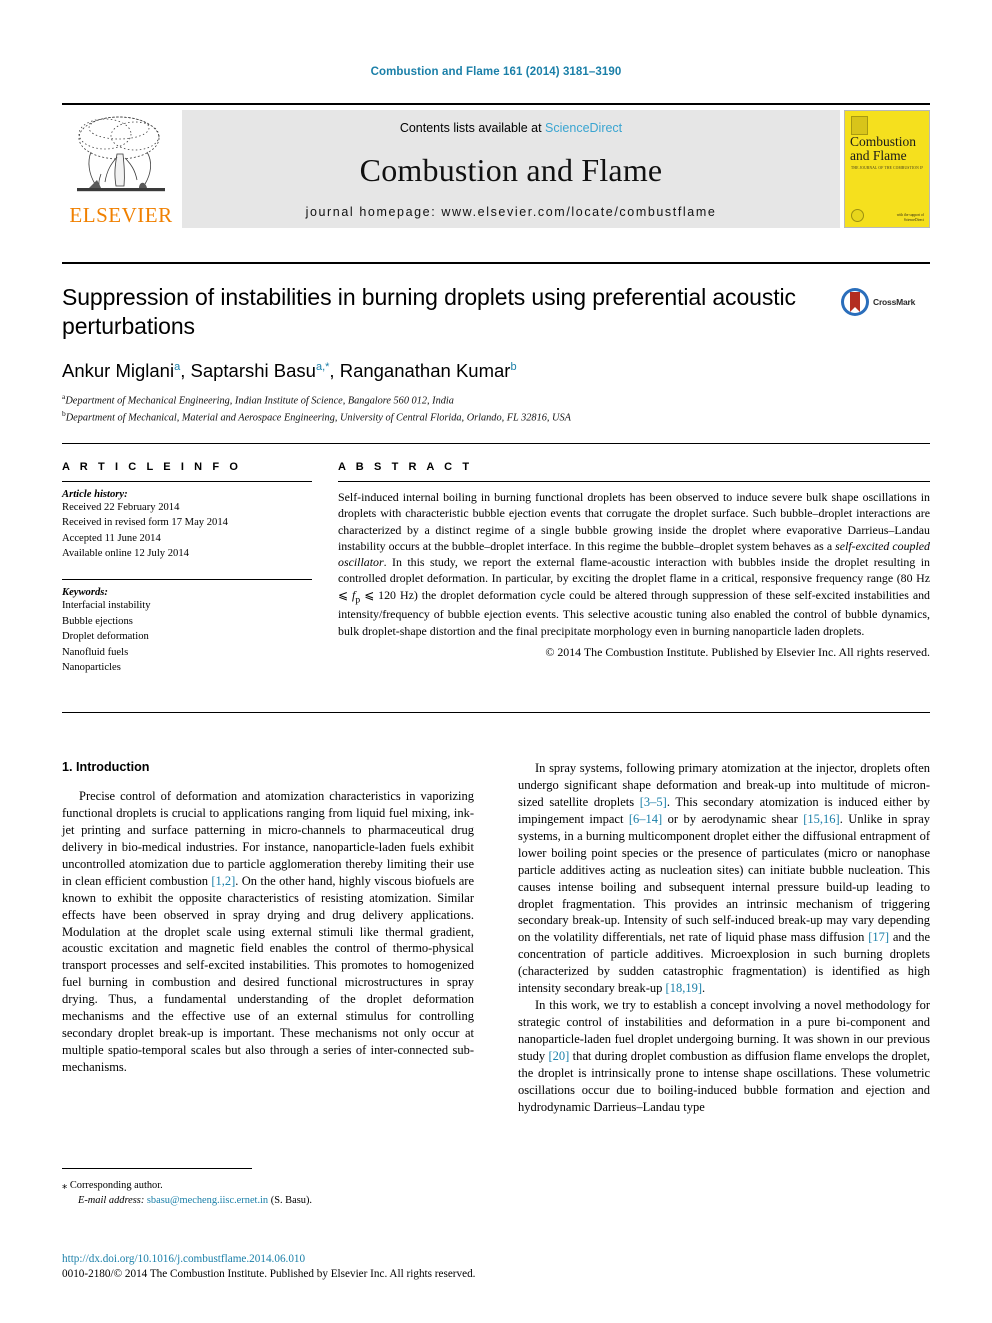 This screenshot has width=992, height=1323. Describe the element at coordinates (733, 818) in the screenshot. I see `paragraph-text: or by aerodynamic shear` at that location.